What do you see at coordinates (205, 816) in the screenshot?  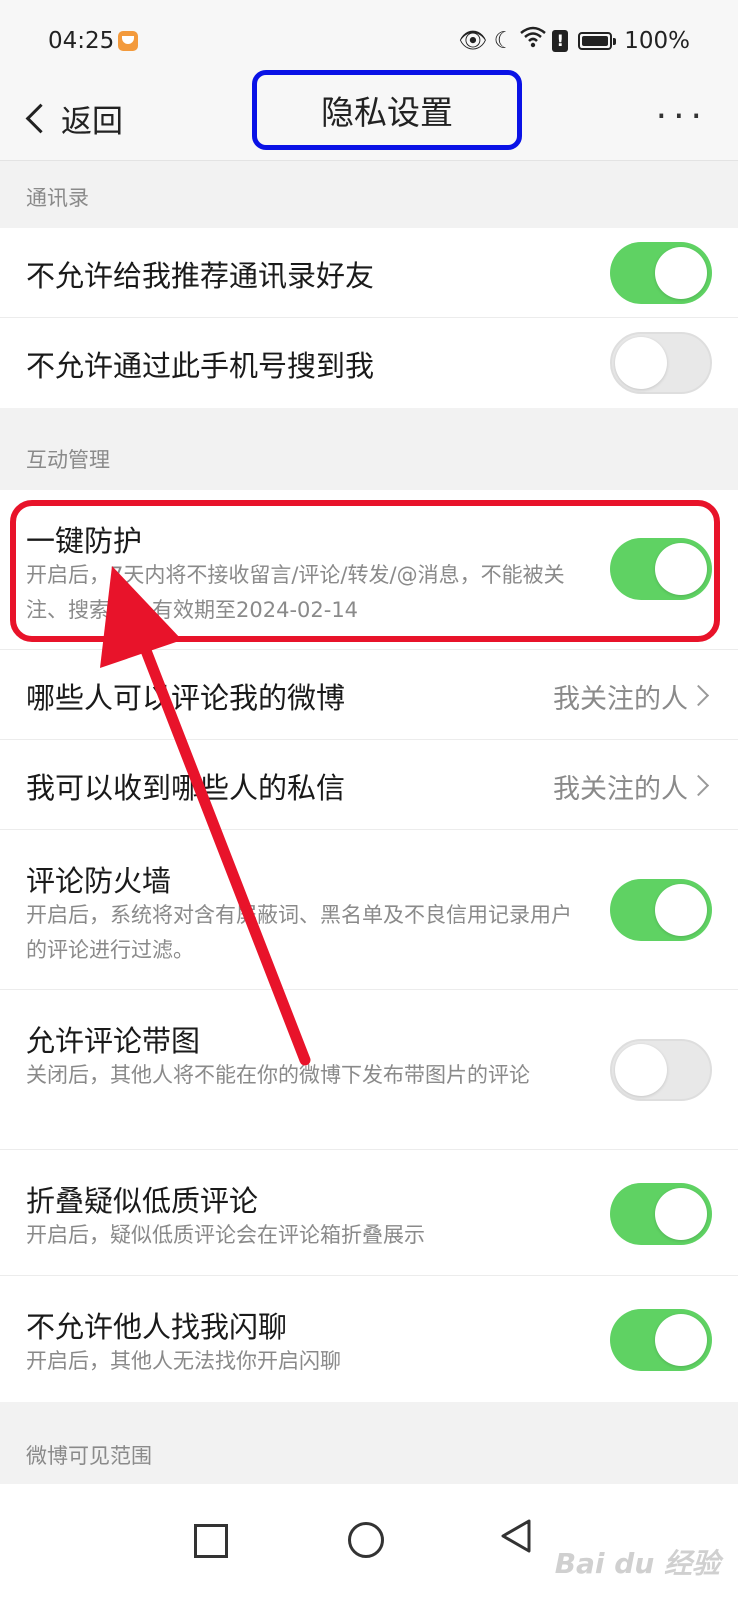 I see `red-arrow-annotation` at bounding box center [205, 816].